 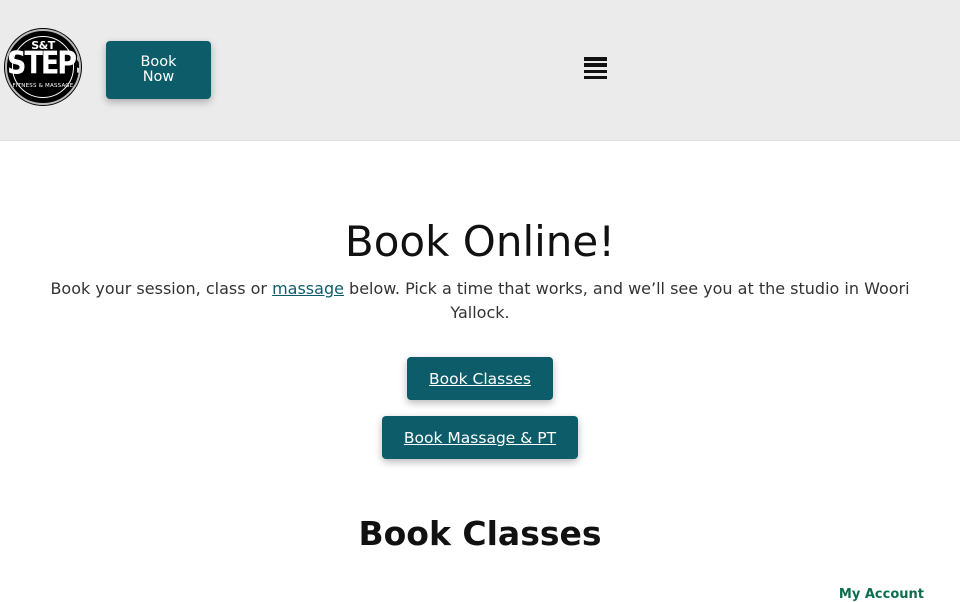 I want to click on logo-sub-text: FITNESS & MASSAGE, so click(x=43, y=86).